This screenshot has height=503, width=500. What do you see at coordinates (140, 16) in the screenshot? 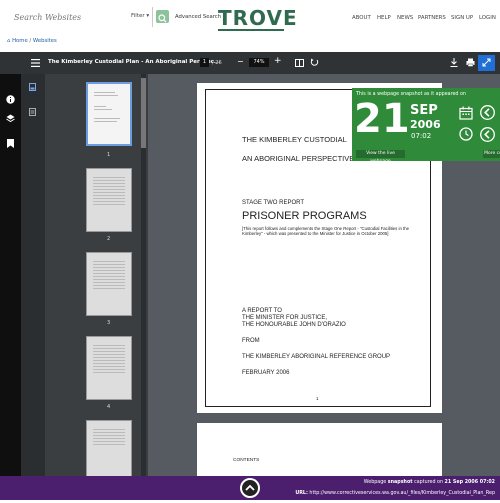
I see `filter-dropdown: Filter ▾` at bounding box center [140, 16].